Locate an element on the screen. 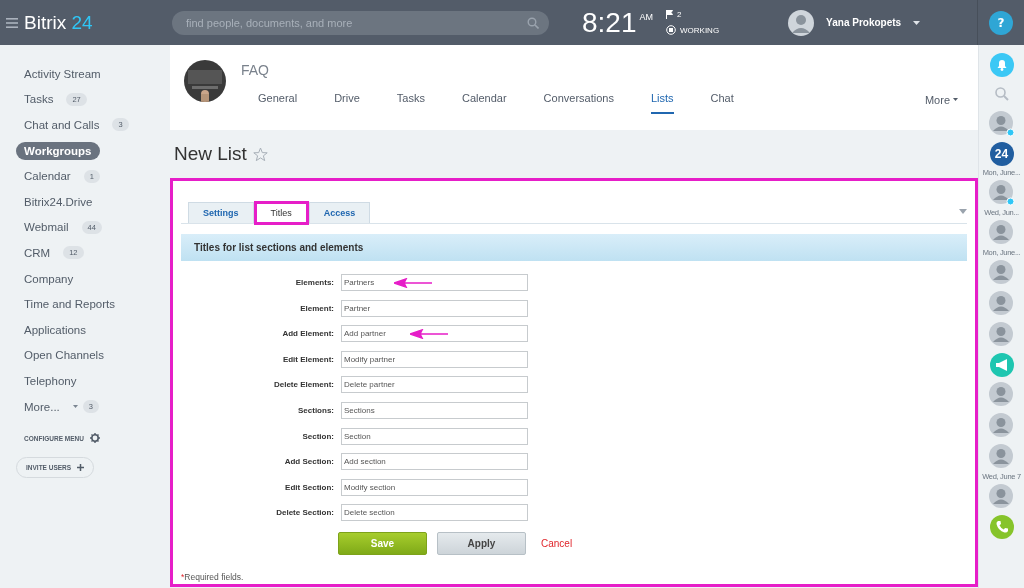 The width and height of the screenshot is (1024, 588). sidebar-item: Bitrix24.Drive is located at coordinates (58, 201).